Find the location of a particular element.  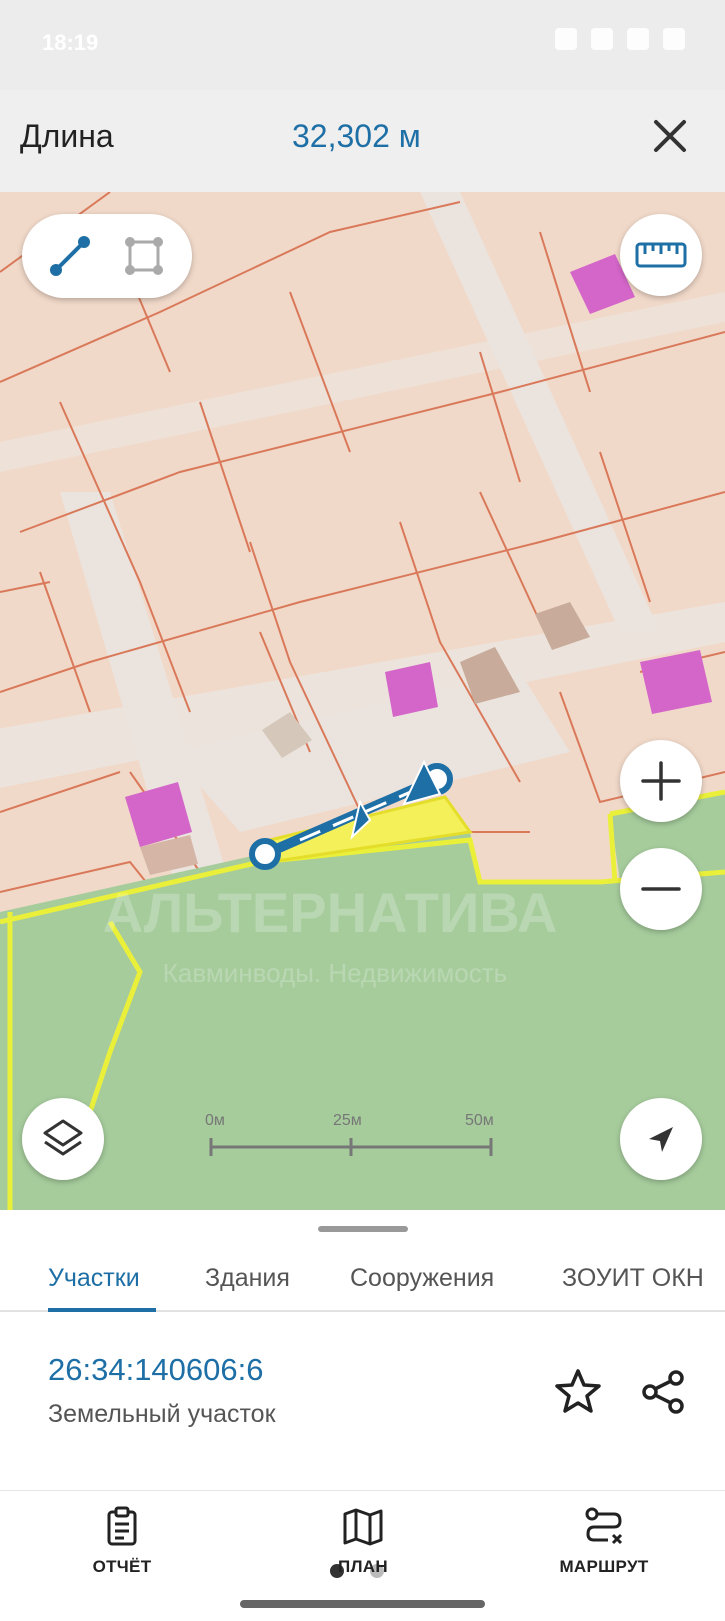

scale-bar: 0м 25м 50м is located at coordinates (352, 1142).